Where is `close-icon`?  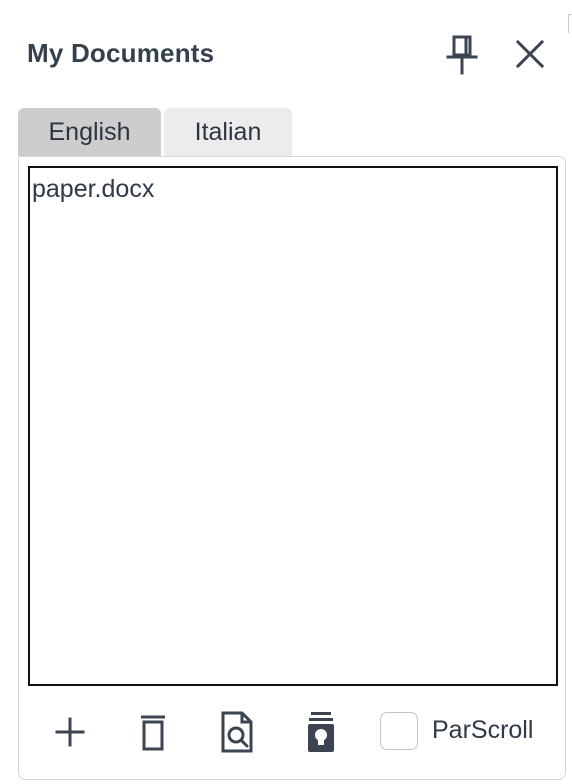
close-icon is located at coordinates (530, 54).